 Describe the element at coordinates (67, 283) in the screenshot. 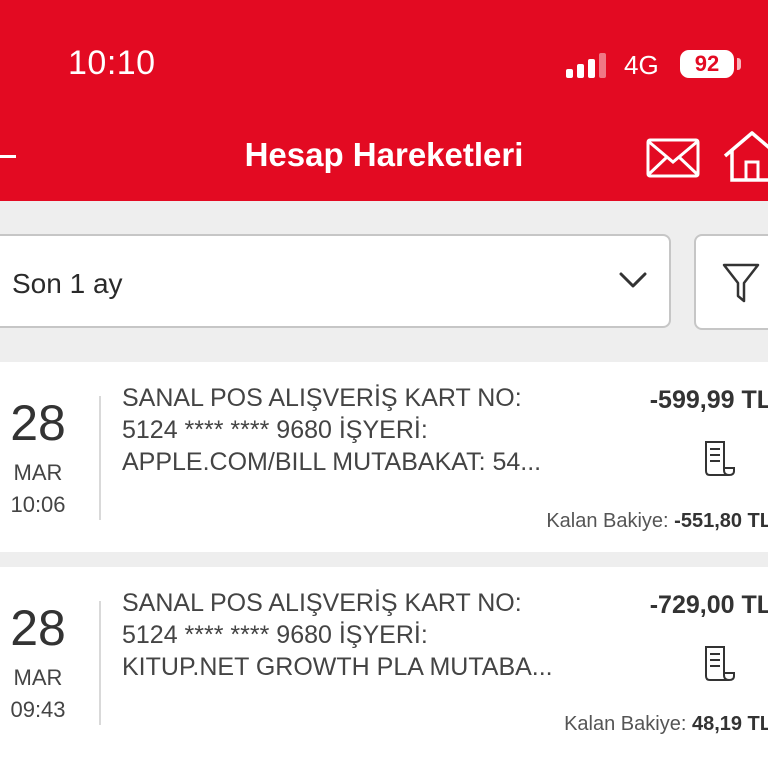

I see `period-select-value: Son 1 ay` at that location.